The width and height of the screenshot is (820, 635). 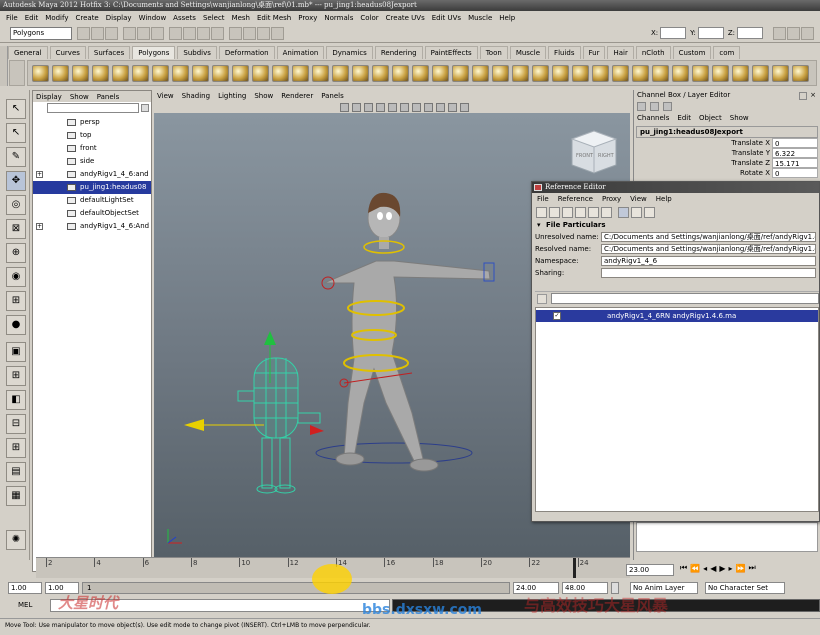 What do you see at coordinates (16, 400) in the screenshot?
I see `persp-outliner-layout-icon: ◧` at bounding box center [16, 400].